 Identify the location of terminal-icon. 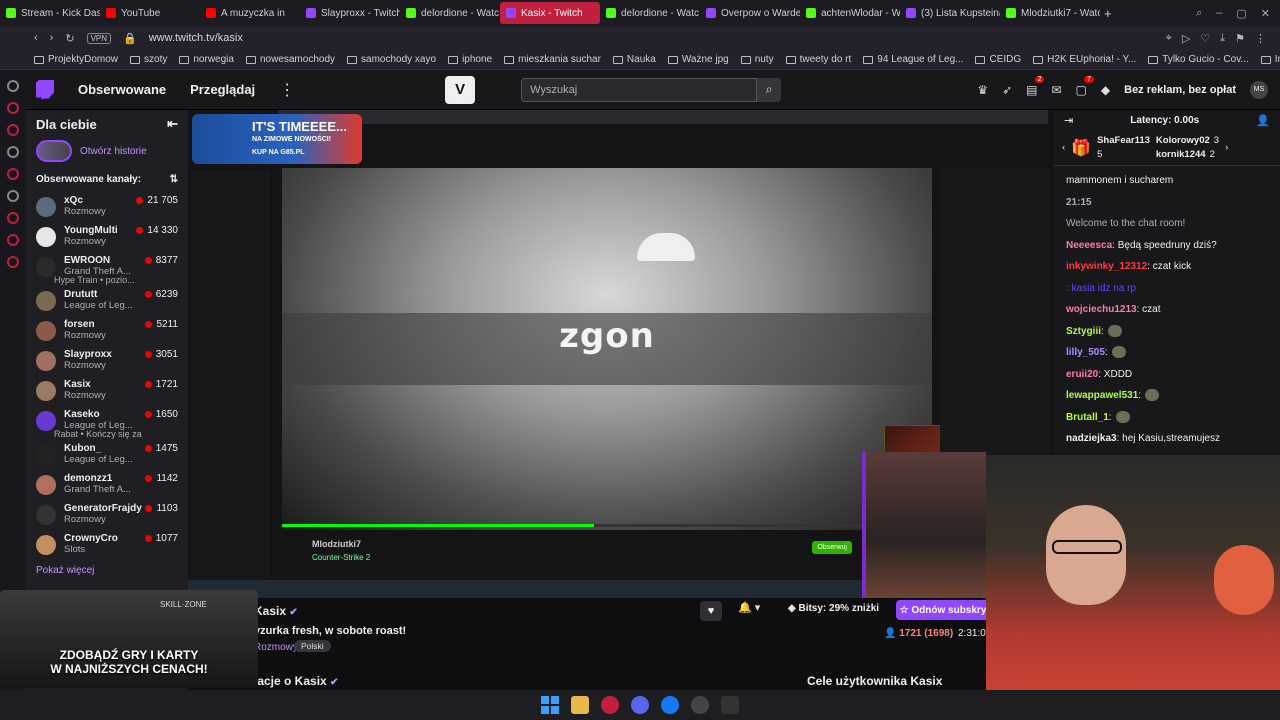
(730, 705).